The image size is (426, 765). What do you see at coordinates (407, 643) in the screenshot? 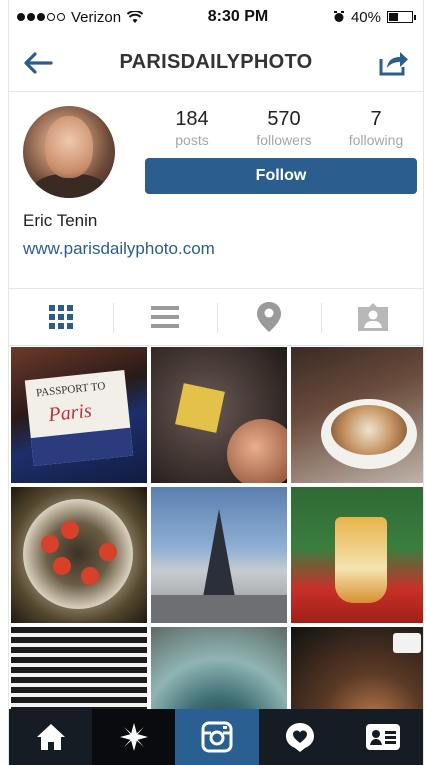
I see `video-camera-icon` at bounding box center [407, 643].